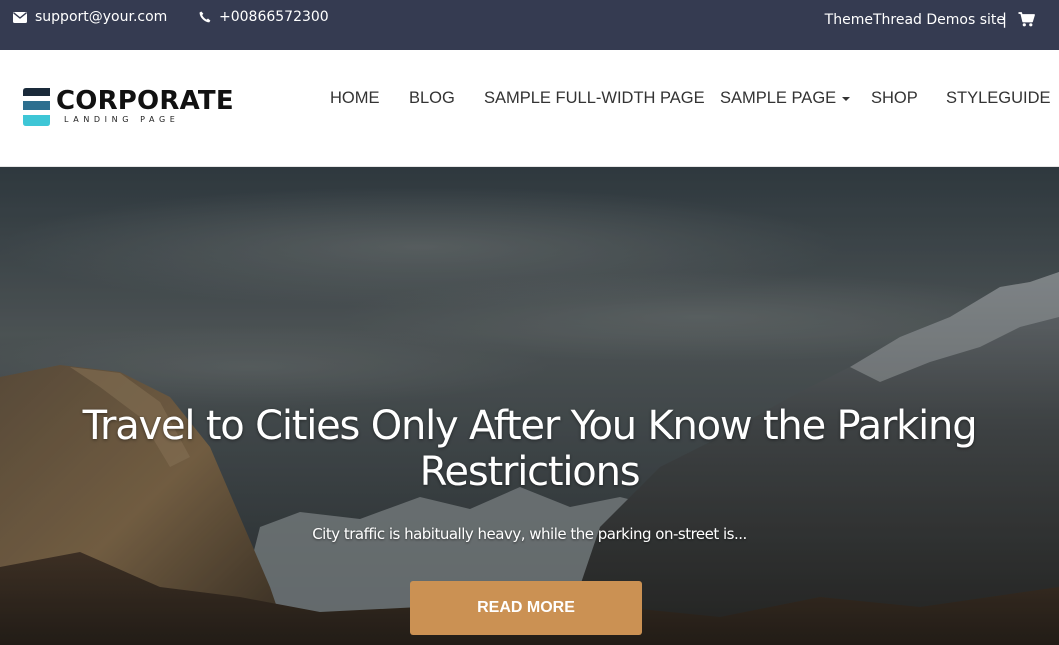 This screenshot has width=1059, height=645. I want to click on nav-item-sample-page: SAMPLE PAGE, so click(785, 98).